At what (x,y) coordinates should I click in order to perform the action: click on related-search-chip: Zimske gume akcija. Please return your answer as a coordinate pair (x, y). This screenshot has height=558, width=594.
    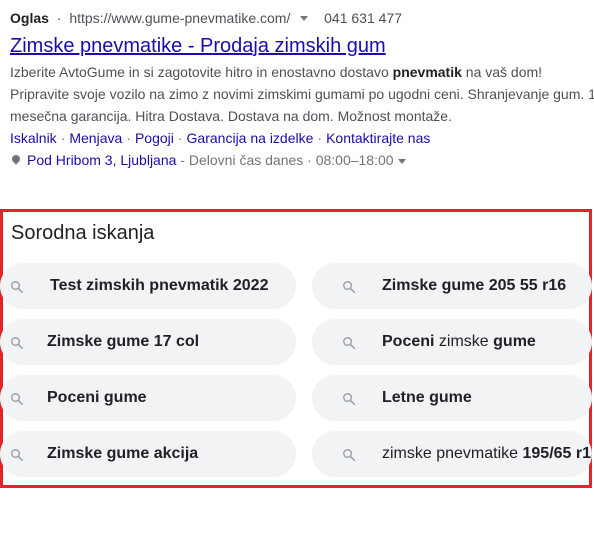
    Looking at the image, I should click on (148, 454).